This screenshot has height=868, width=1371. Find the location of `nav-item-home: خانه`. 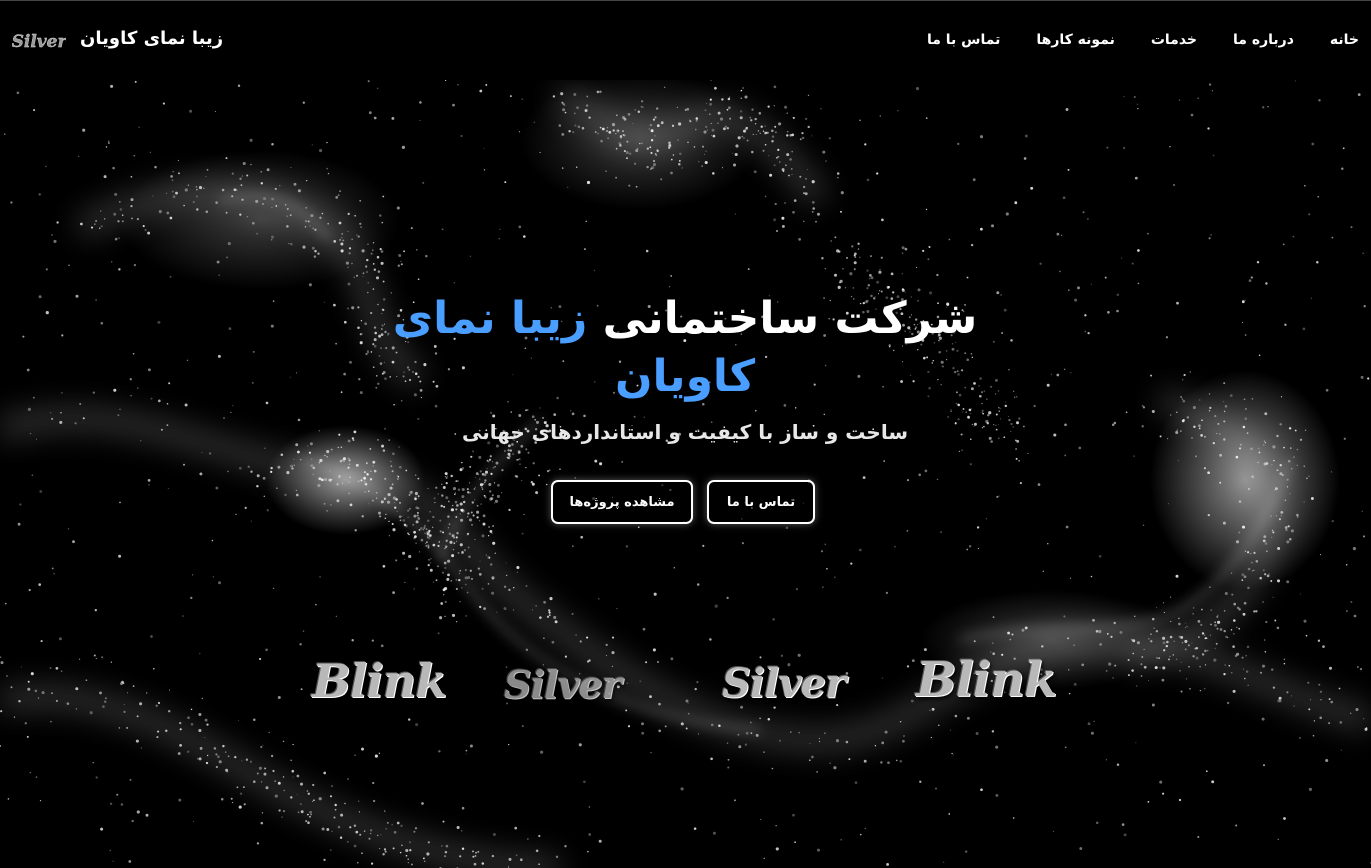

nav-item-home: خانه is located at coordinates (1344, 38).